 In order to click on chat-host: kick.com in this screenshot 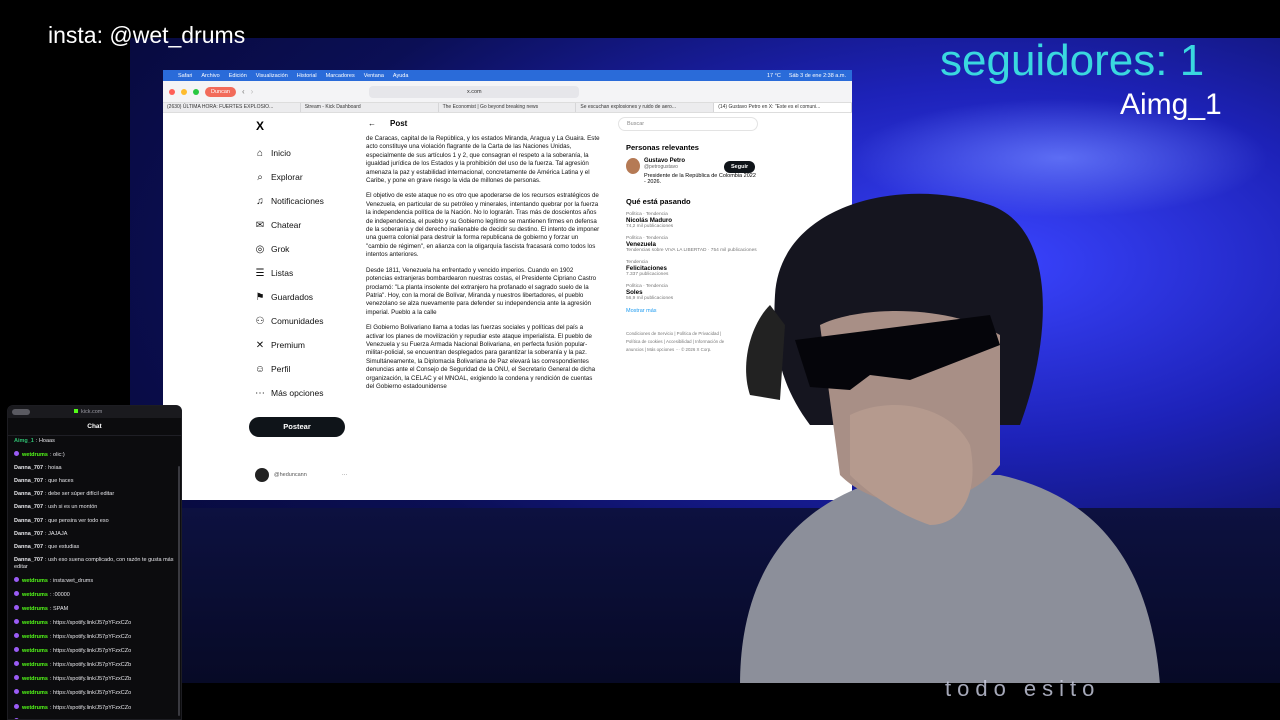, I will do `click(88, 412)`.